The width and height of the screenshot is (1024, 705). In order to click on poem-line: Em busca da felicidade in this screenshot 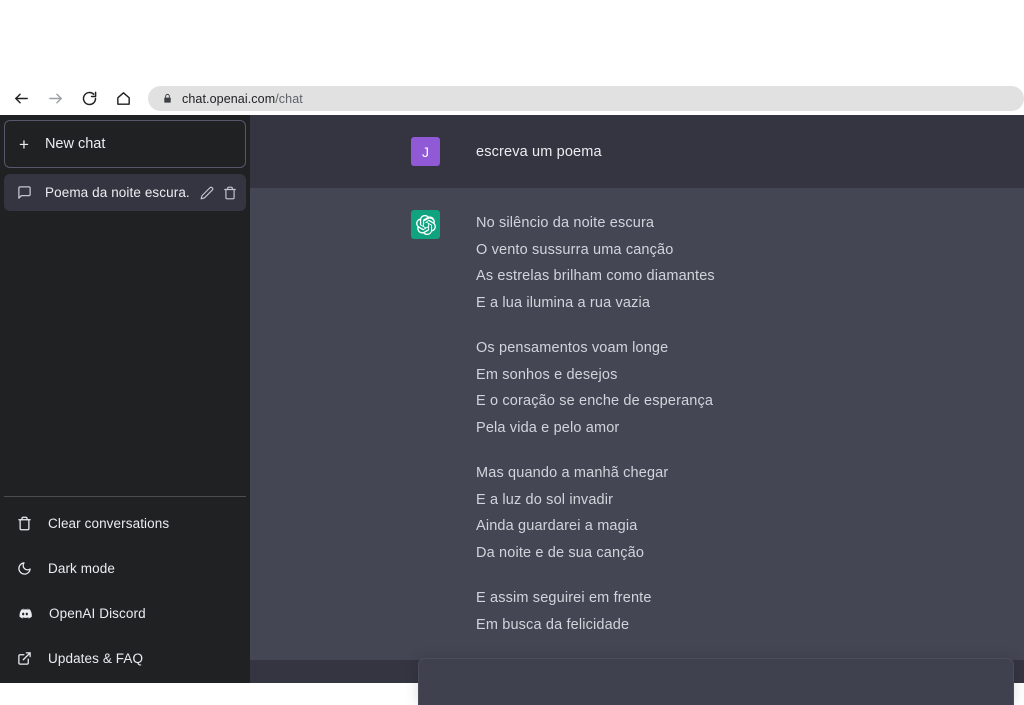, I will do `click(553, 624)`.